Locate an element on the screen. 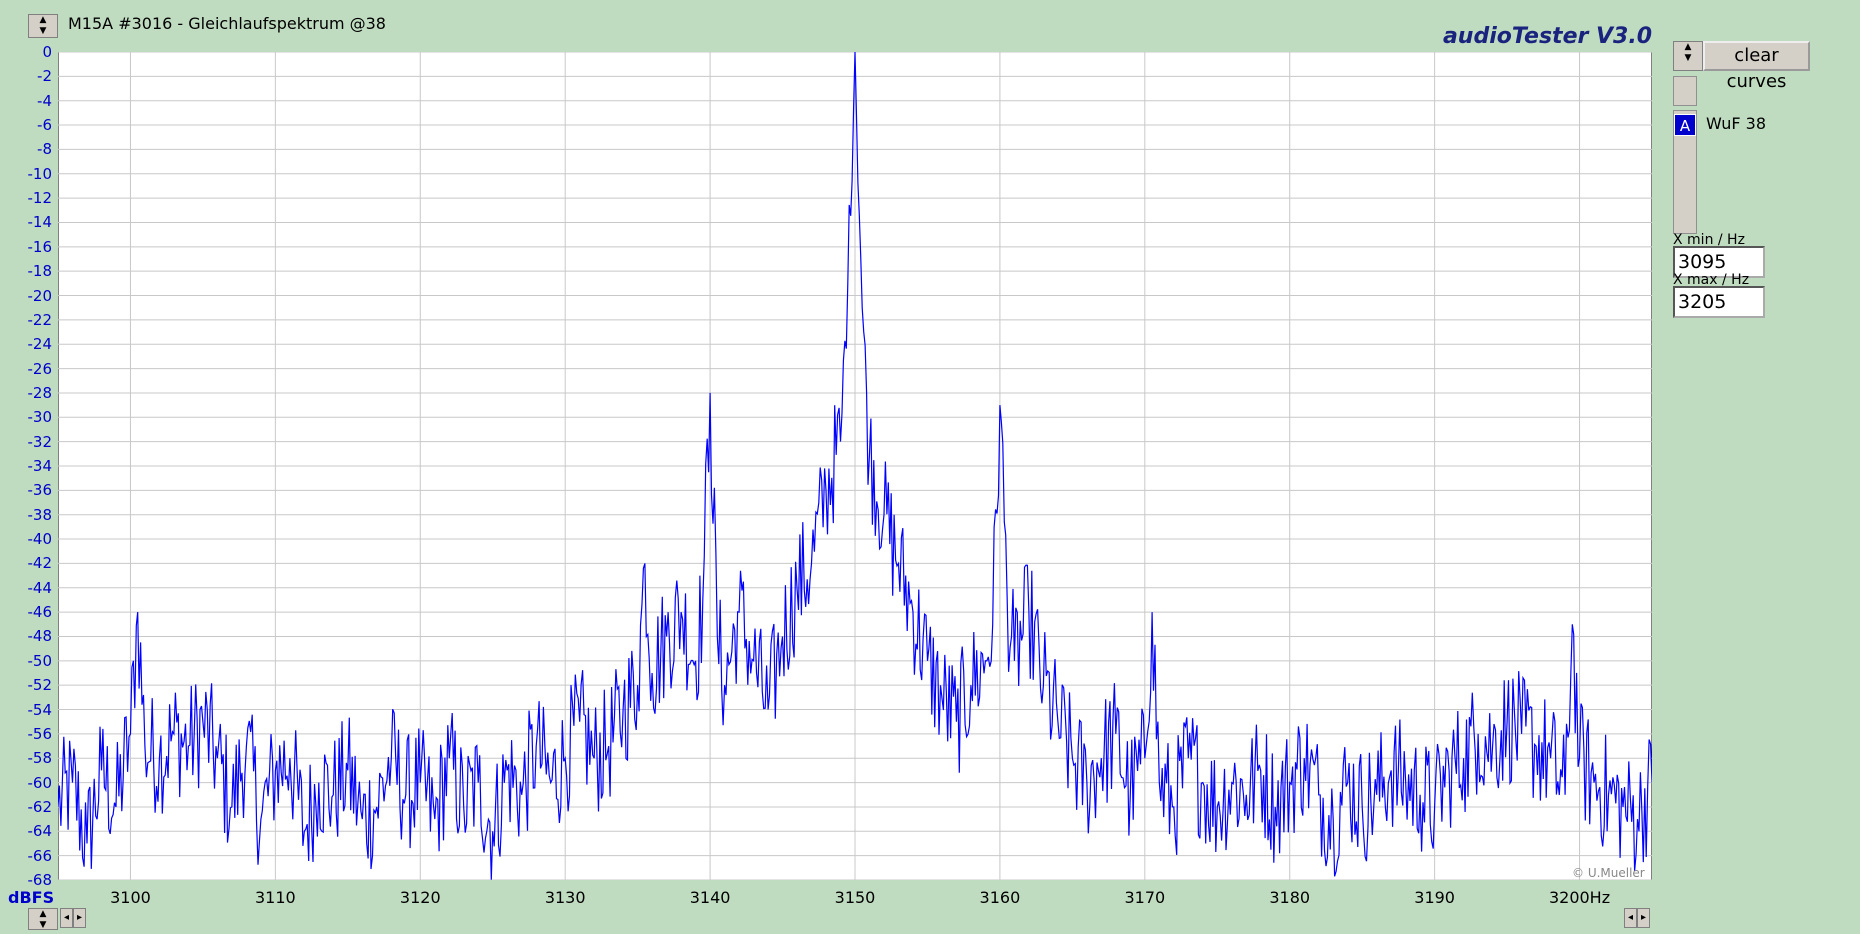 This screenshot has height=934, width=1860. y-tick-label: -68 is located at coordinates (40, 880).